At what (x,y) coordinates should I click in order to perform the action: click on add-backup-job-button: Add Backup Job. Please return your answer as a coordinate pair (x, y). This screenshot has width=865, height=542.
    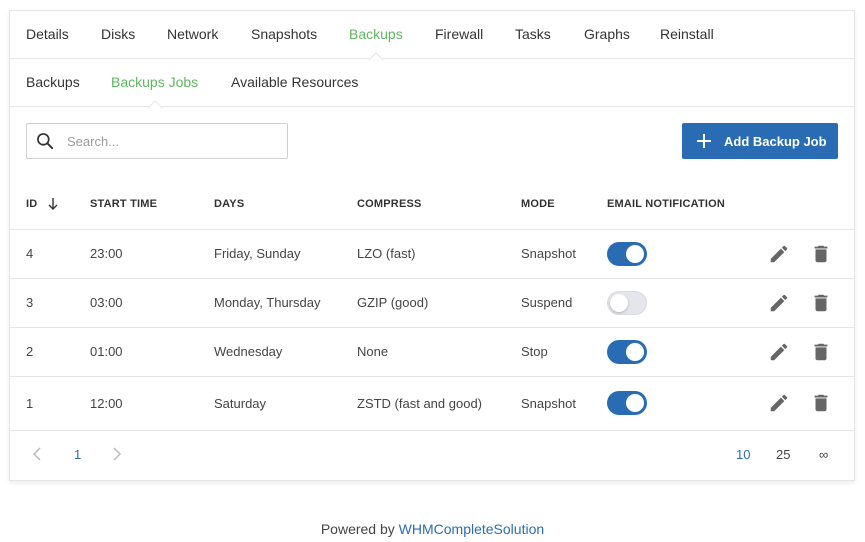
    Looking at the image, I should click on (760, 141).